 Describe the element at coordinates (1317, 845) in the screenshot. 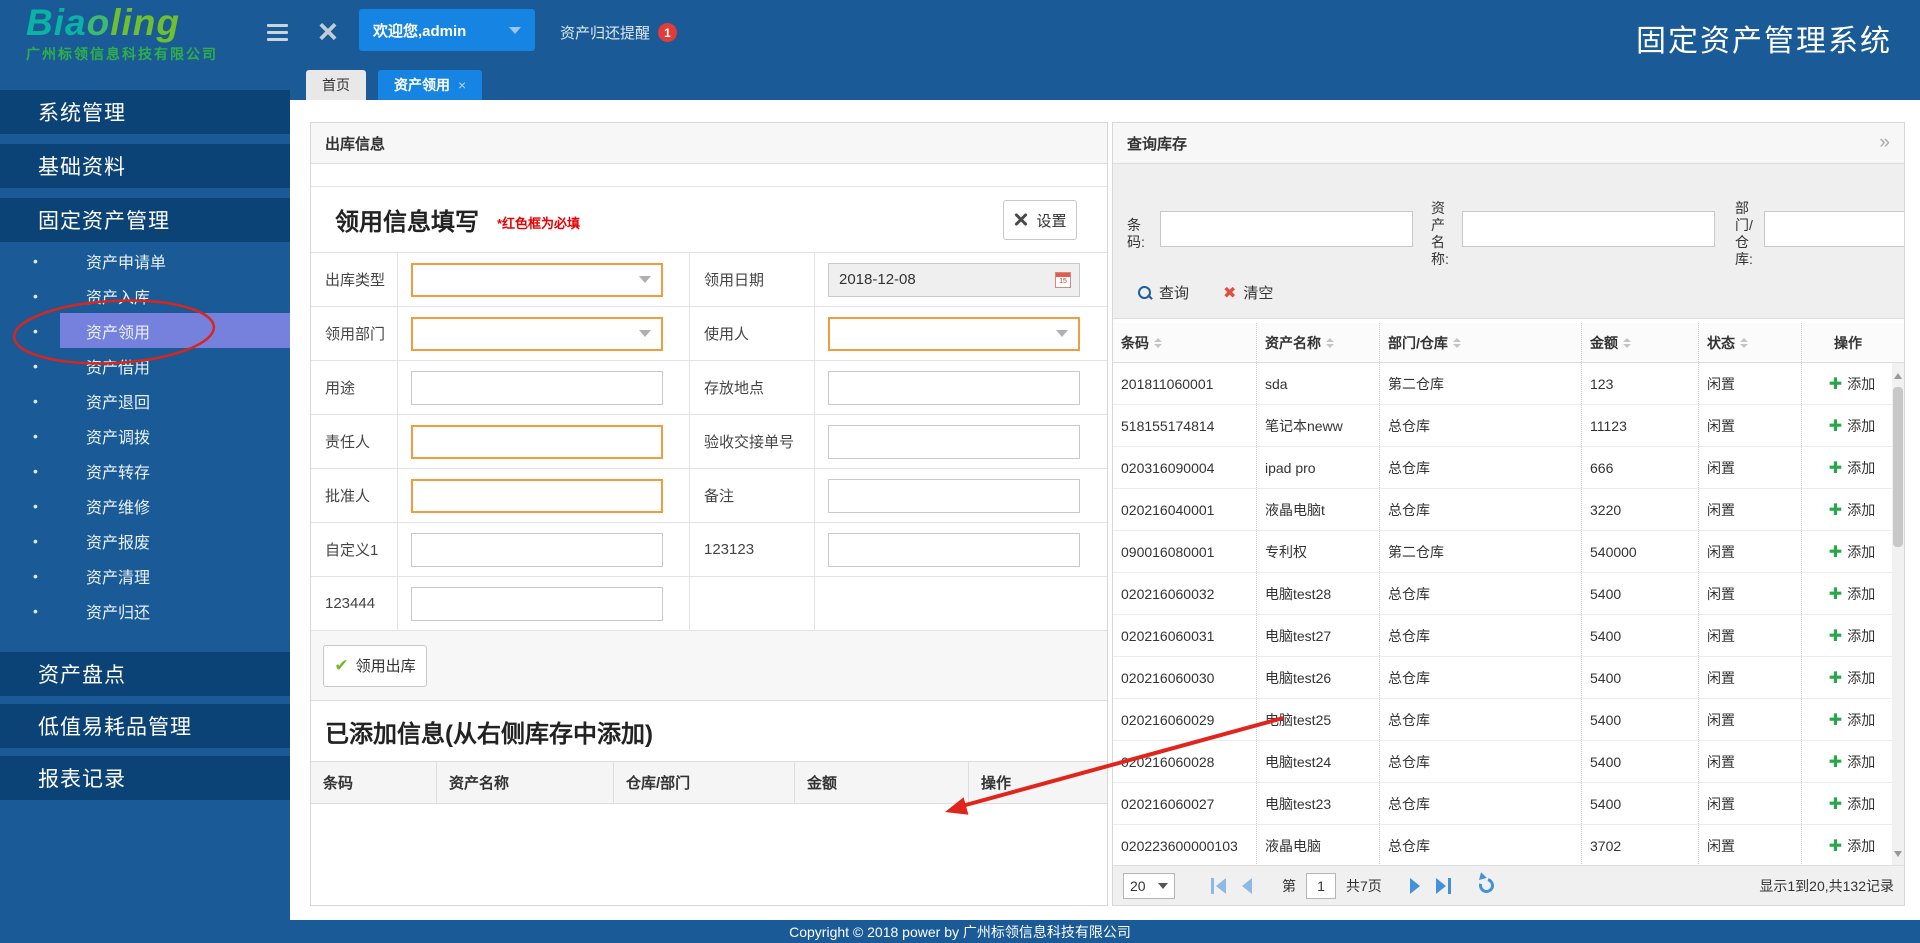

I see `cell-asset-name: 液晶电脑` at that location.